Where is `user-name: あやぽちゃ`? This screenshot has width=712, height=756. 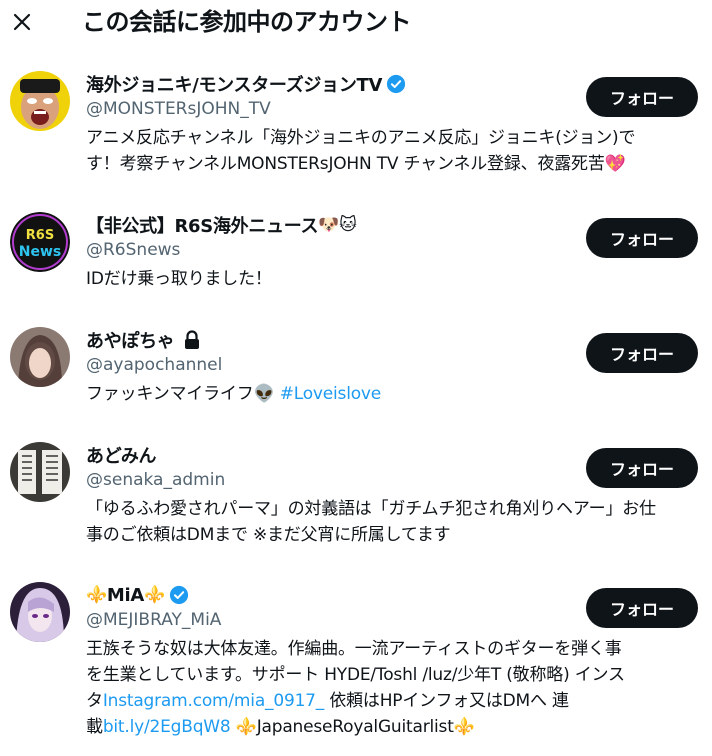 user-name: あやぽちゃ is located at coordinates (143, 340).